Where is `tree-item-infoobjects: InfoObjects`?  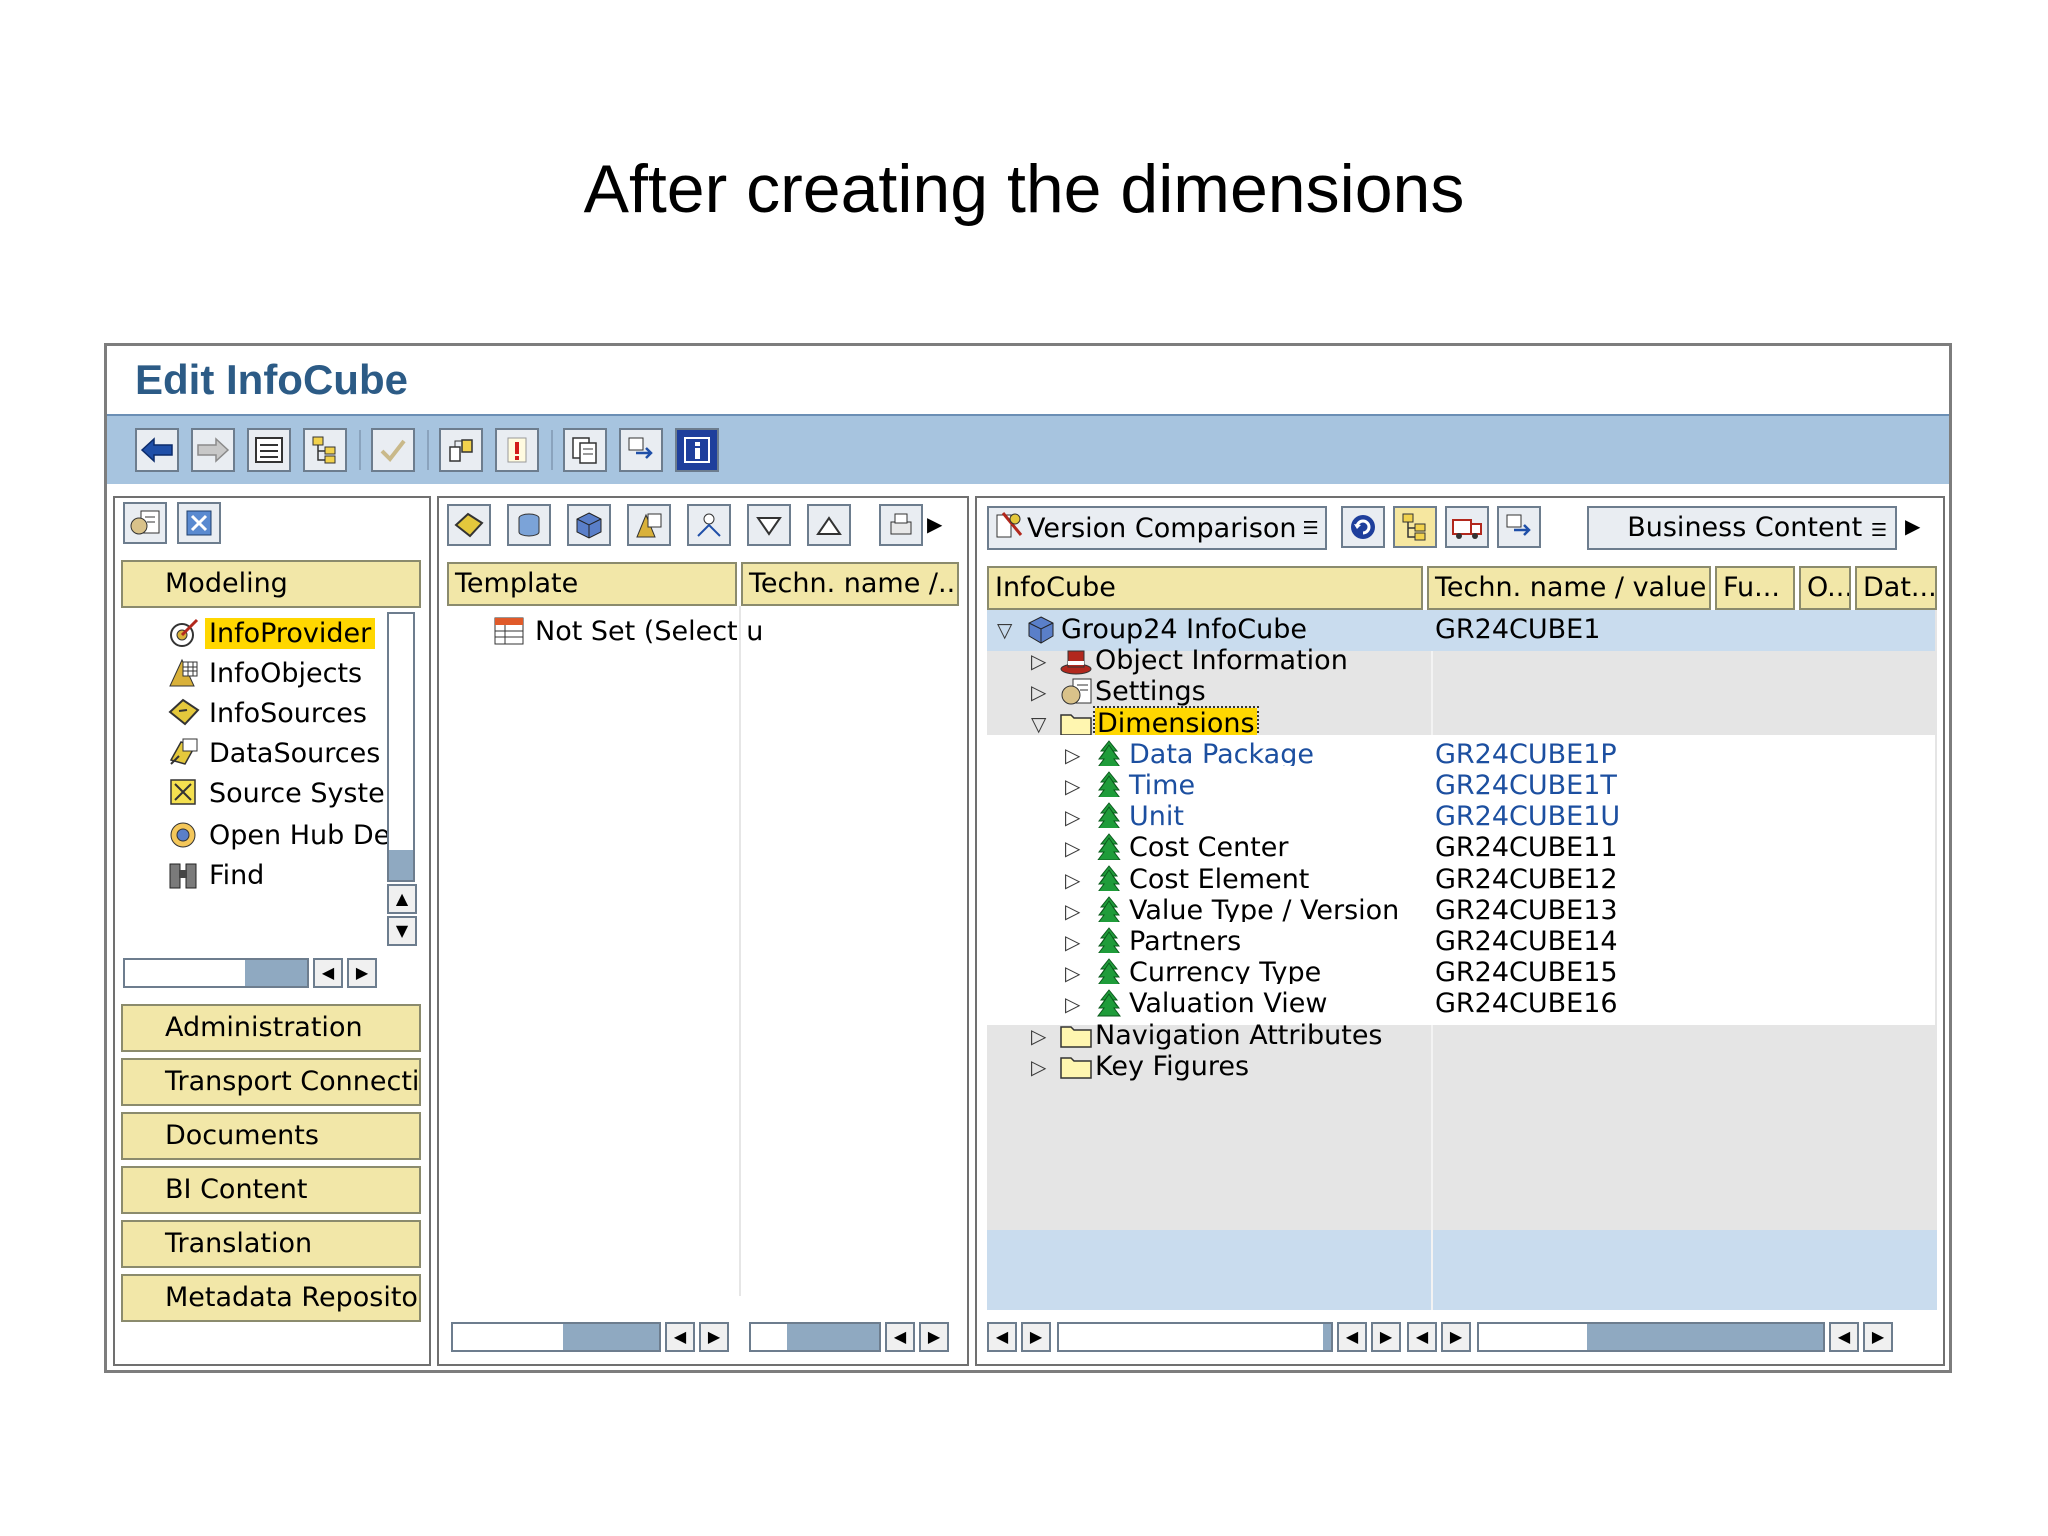
tree-item-infoobjects: InfoObjects is located at coordinates (264, 673).